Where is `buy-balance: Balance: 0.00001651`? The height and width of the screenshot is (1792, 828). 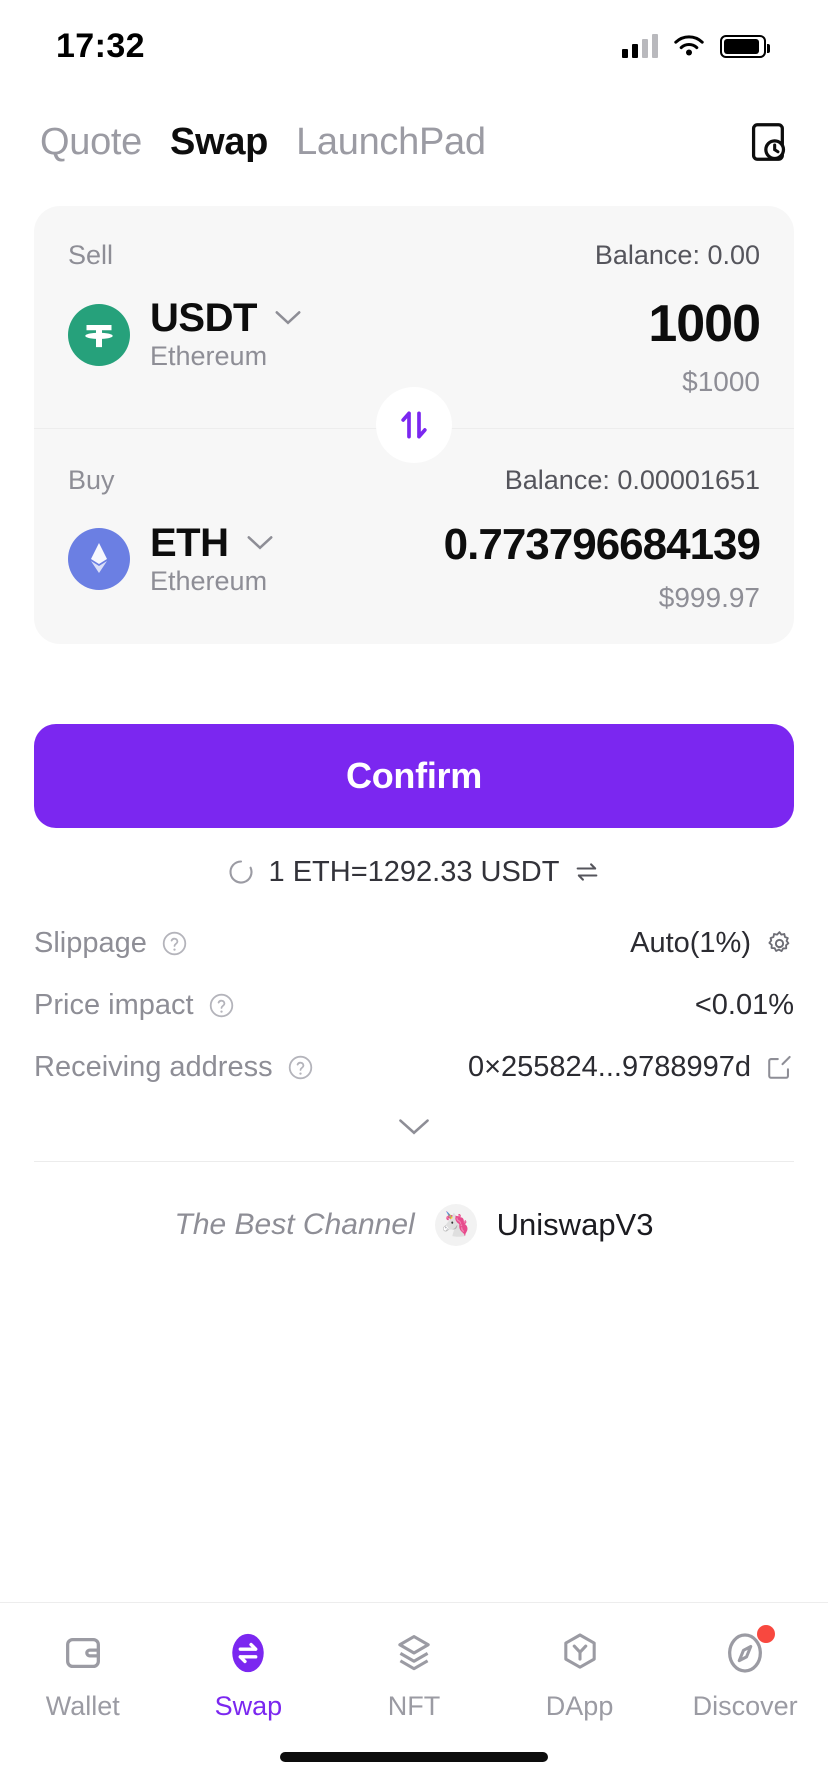 buy-balance: Balance: 0.00001651 is located at coordinates (632, 479).